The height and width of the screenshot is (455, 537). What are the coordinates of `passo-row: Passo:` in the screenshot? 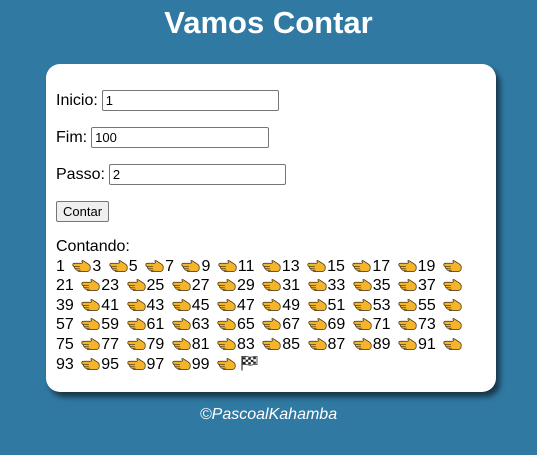 It's located at (171, 174).